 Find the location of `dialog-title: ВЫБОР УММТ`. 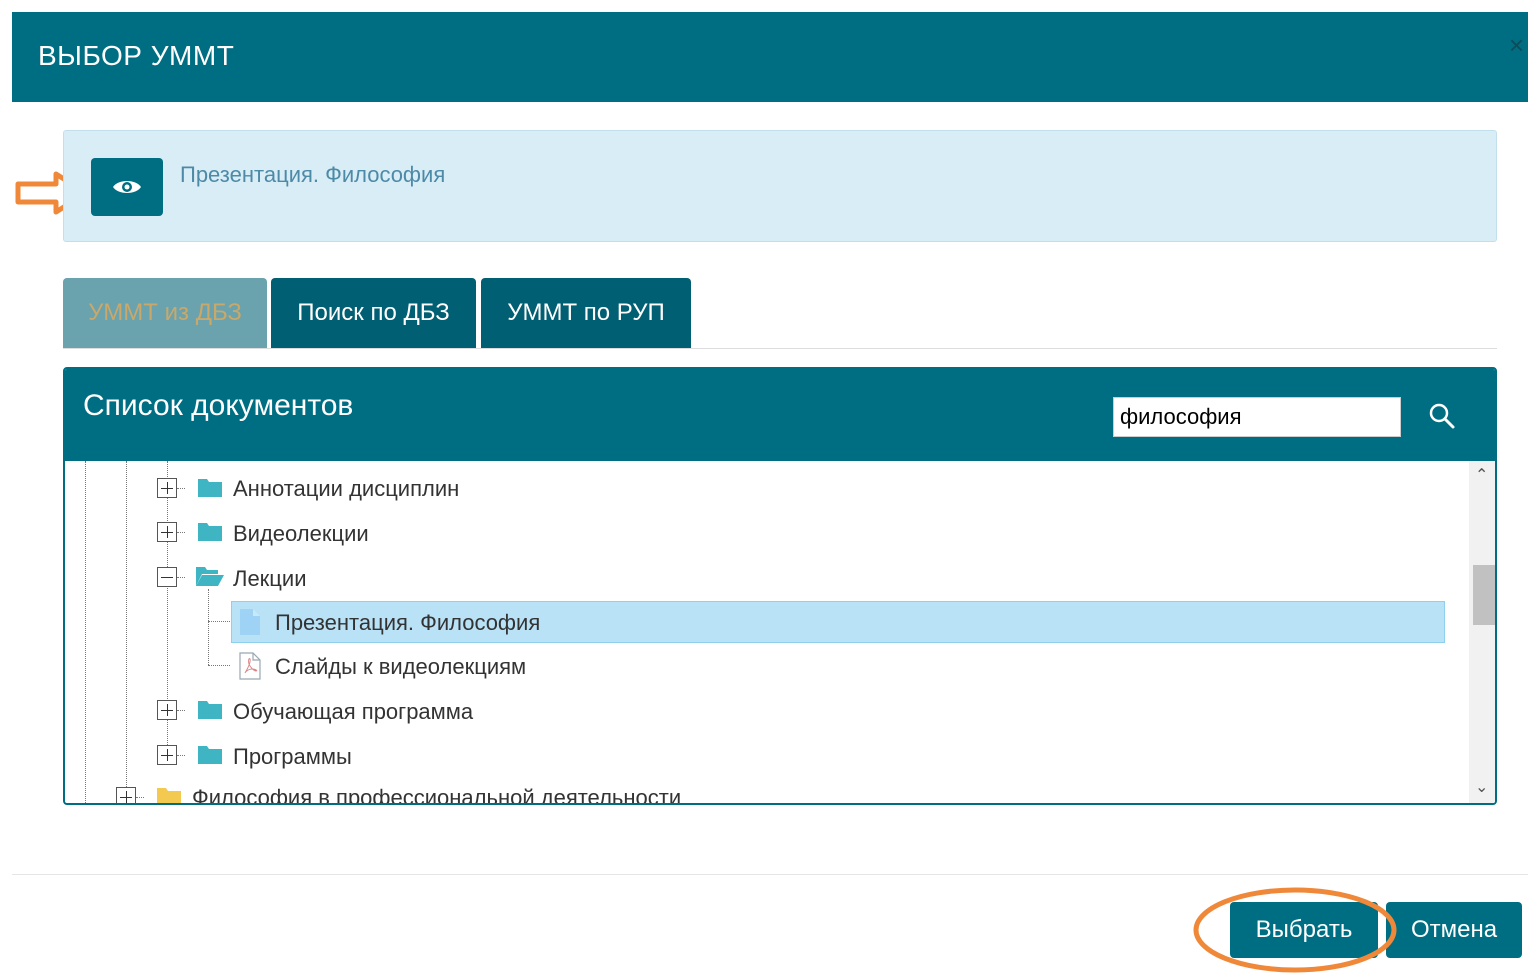

dialog-title: ВЫБОР УММТ is located at coordinates (136, 55).